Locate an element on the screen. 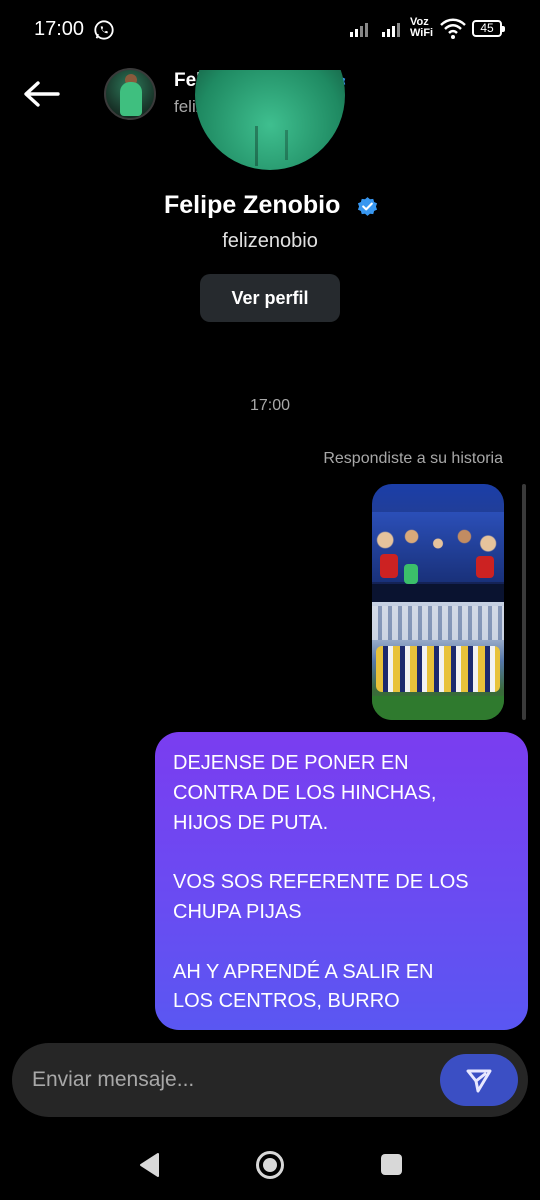 This screenshot has height=1200, width=540. system-nav-bar is located at coordinates (270, 1165).